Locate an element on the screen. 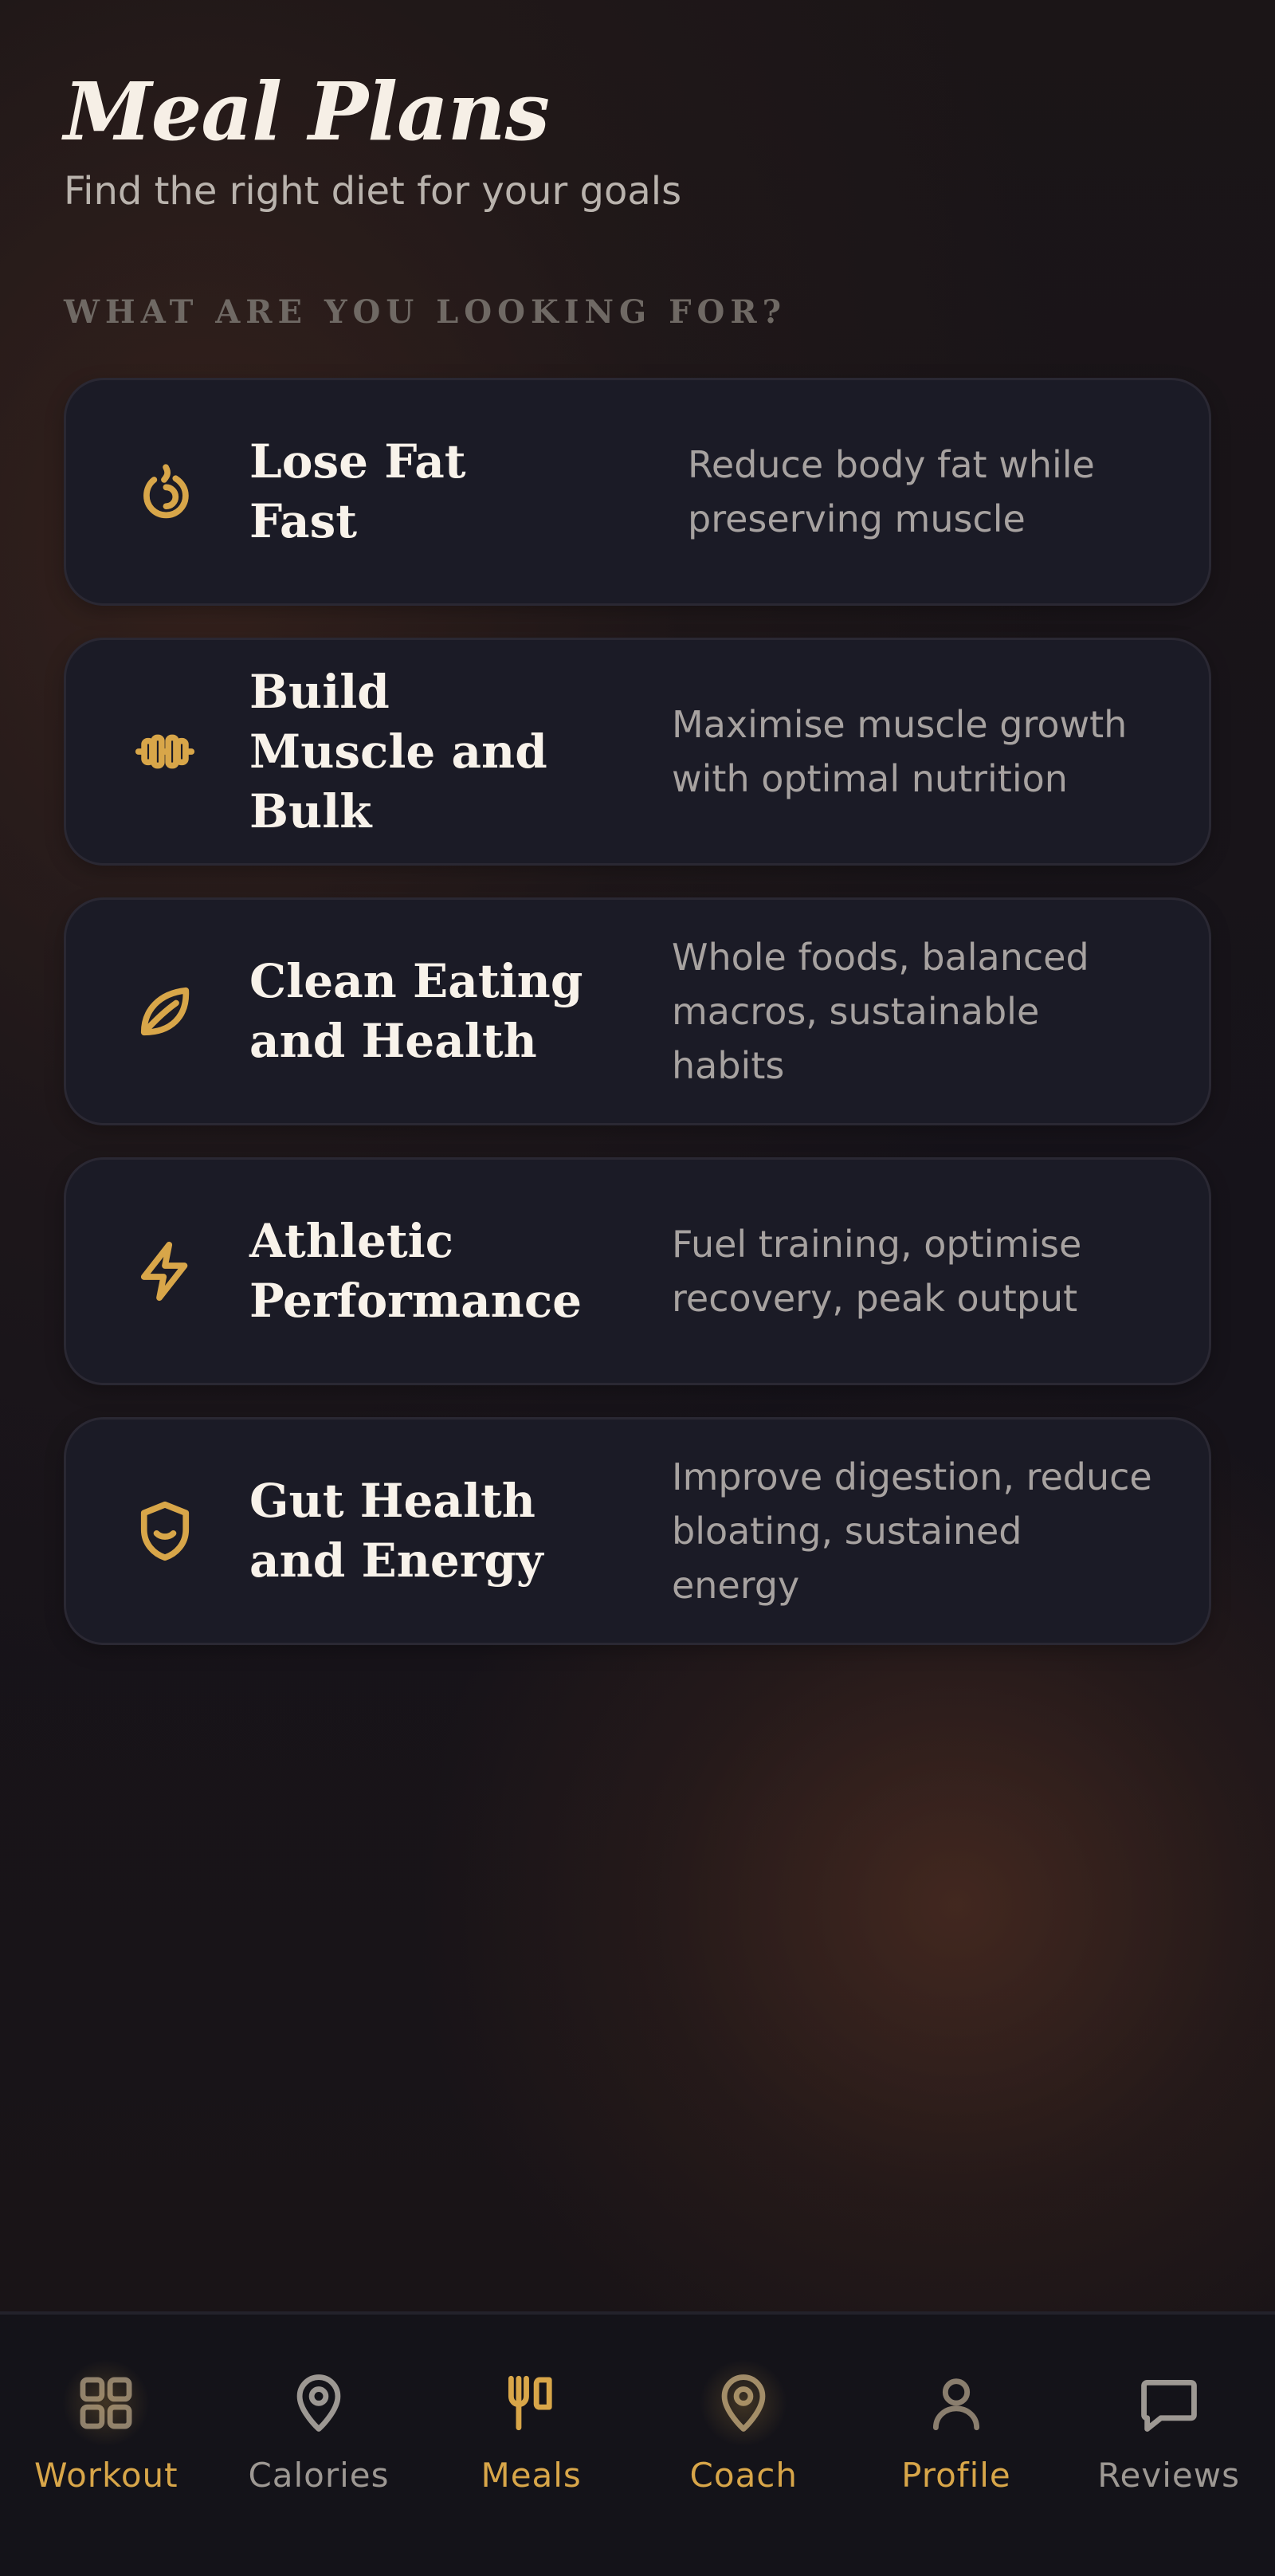 This screenshot has width=1275, height=2576. nav-item-coach: Coach is located at coordinates (743, 2427).